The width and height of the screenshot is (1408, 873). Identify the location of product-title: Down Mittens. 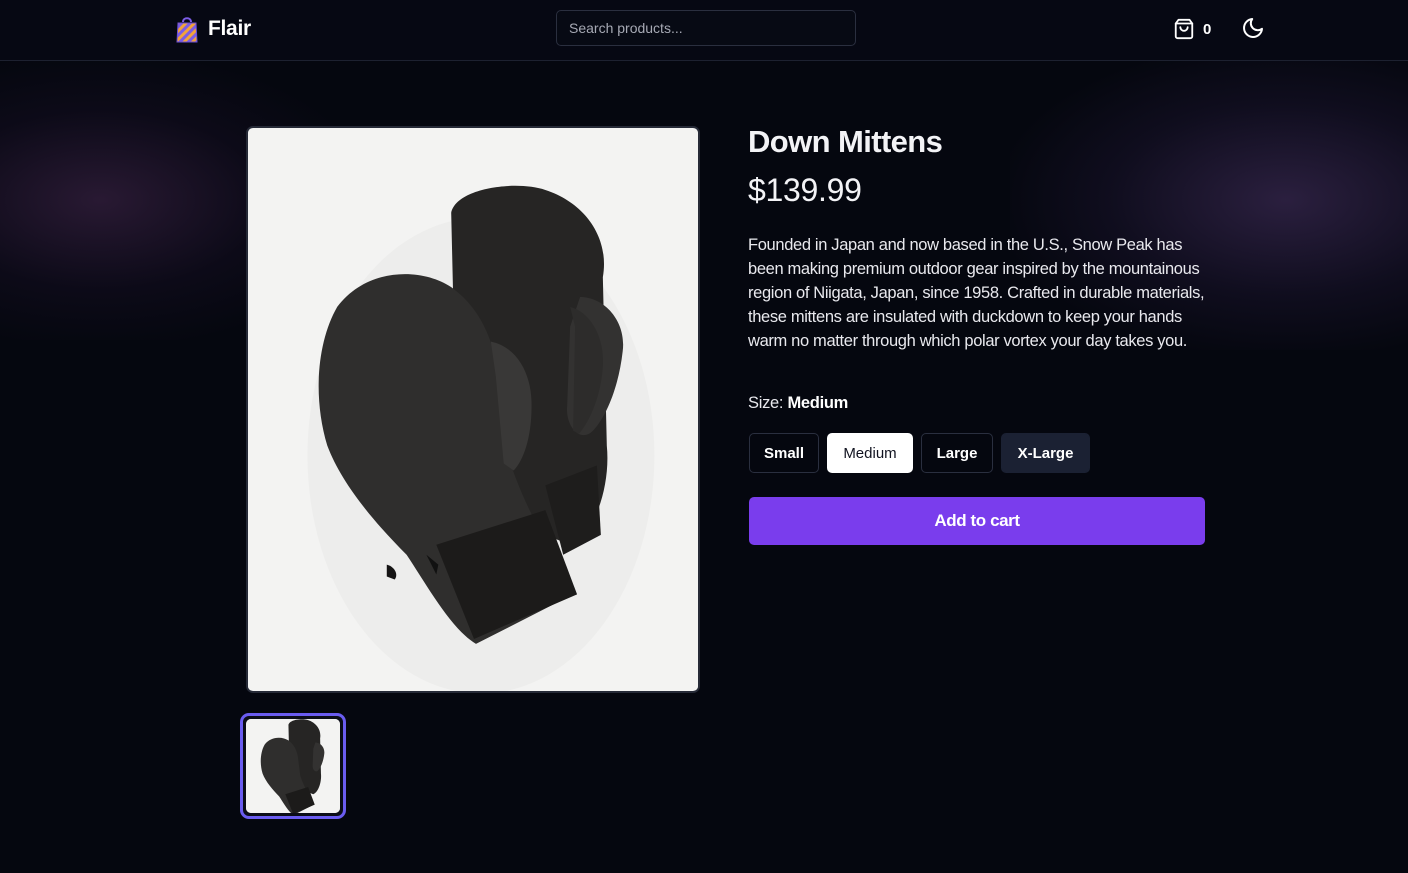
(845, 141).